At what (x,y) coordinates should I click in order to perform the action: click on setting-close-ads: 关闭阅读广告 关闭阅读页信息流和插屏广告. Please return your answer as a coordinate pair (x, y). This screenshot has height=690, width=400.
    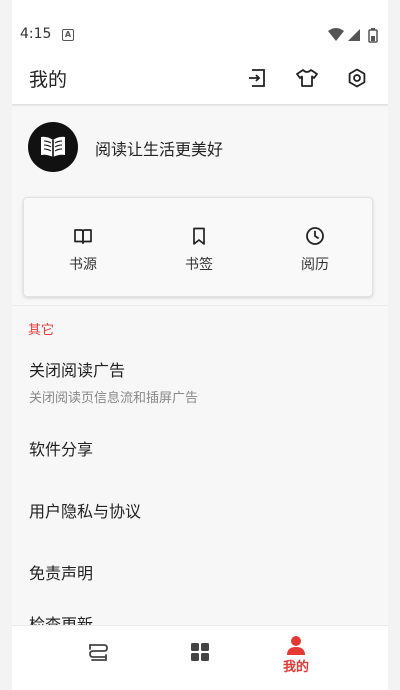
    Looking at the image, I should click on (200, 377).